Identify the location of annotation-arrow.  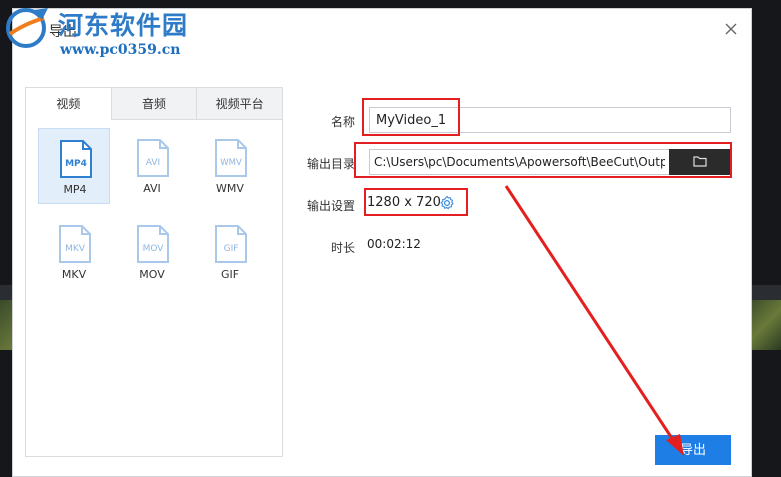
(594, 320).